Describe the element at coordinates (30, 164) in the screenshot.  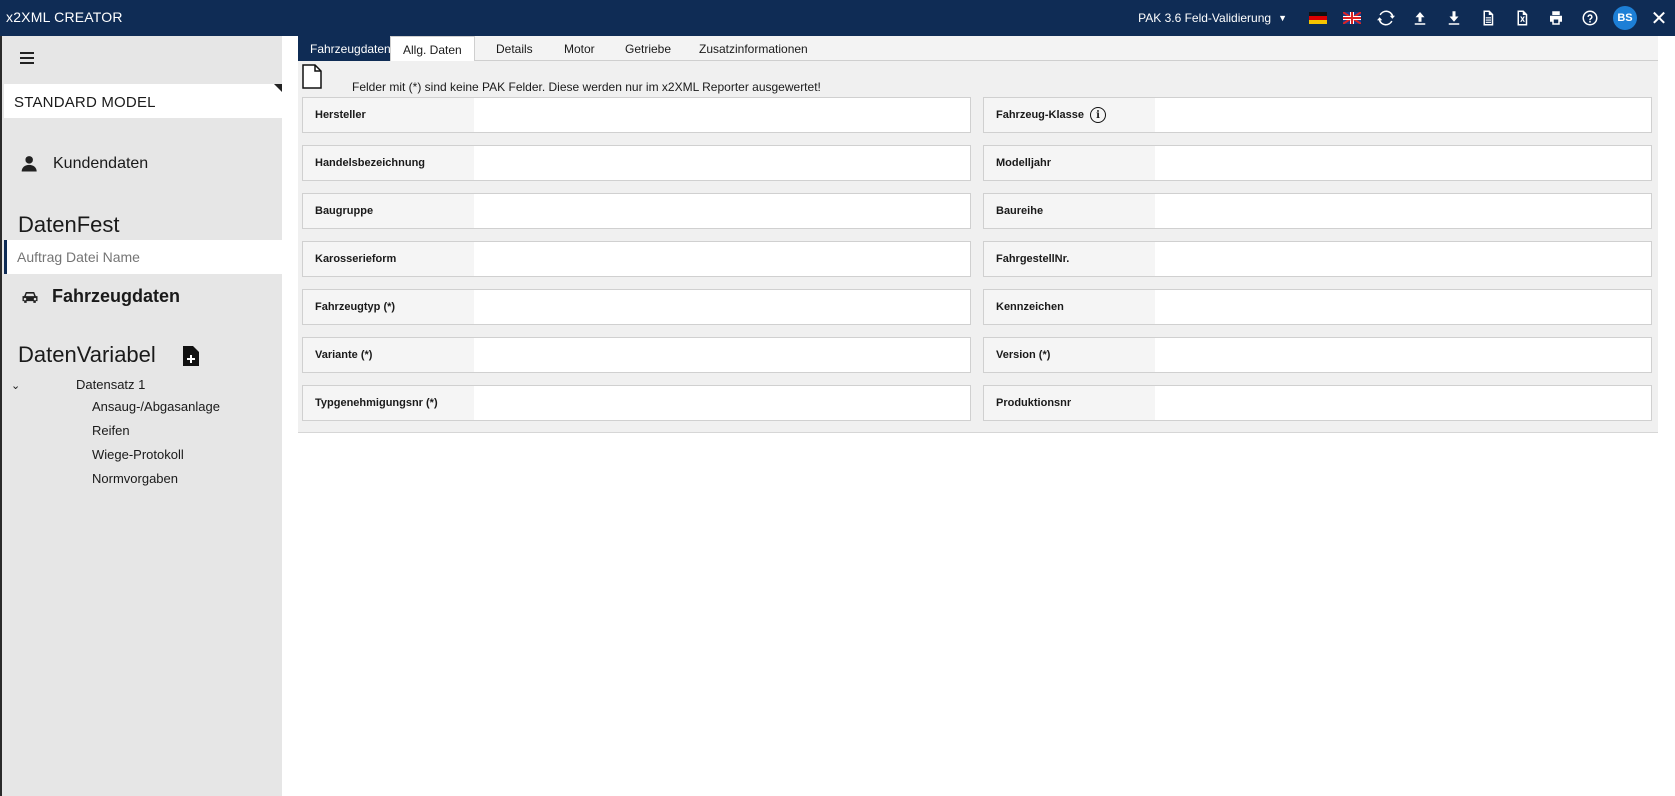
I see `customer-icon` at that location.